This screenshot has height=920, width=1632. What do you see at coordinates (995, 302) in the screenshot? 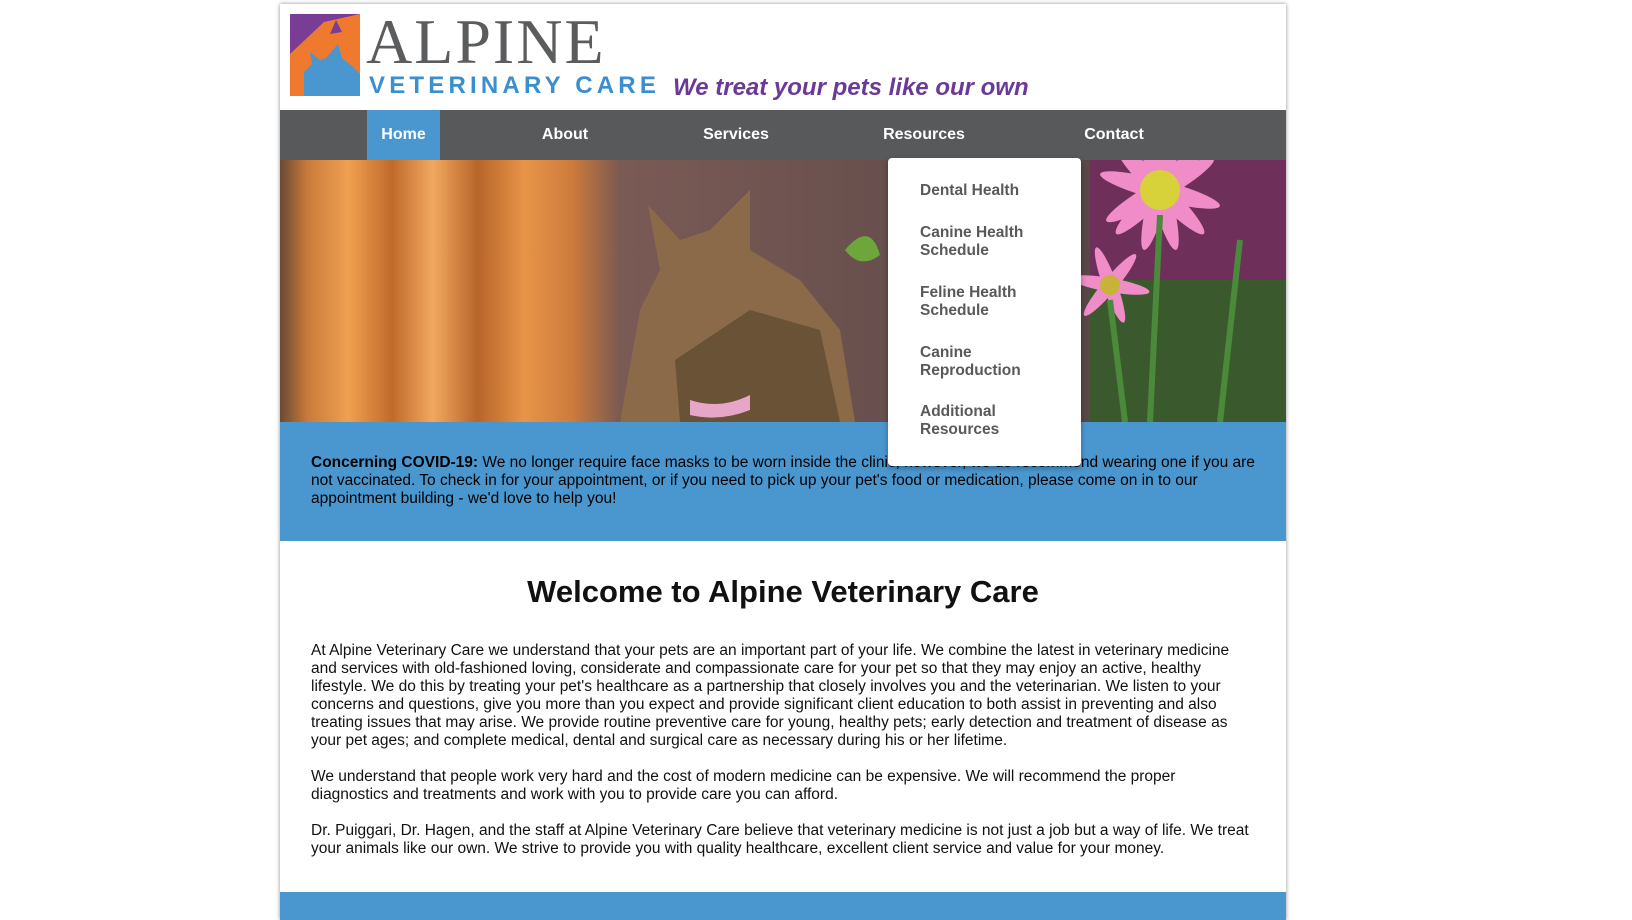
I see `menu-item-feline-health-schedule: Feline Health Schedule` at bounding box center [995, 302].